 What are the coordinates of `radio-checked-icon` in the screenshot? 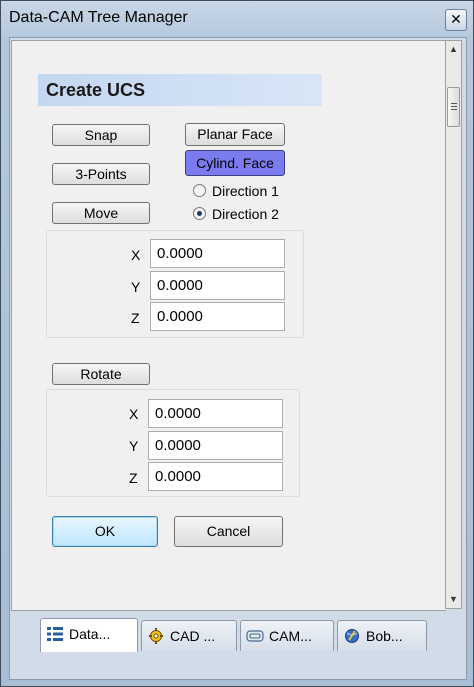 It's located at (199, 213).